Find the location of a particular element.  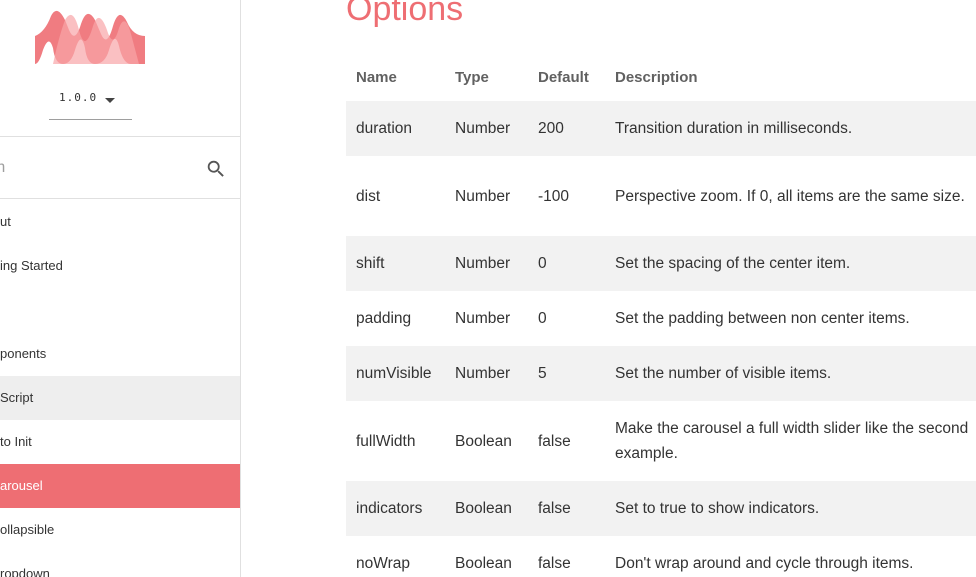

column-header-type: Type is located at coordinates (472, 77).